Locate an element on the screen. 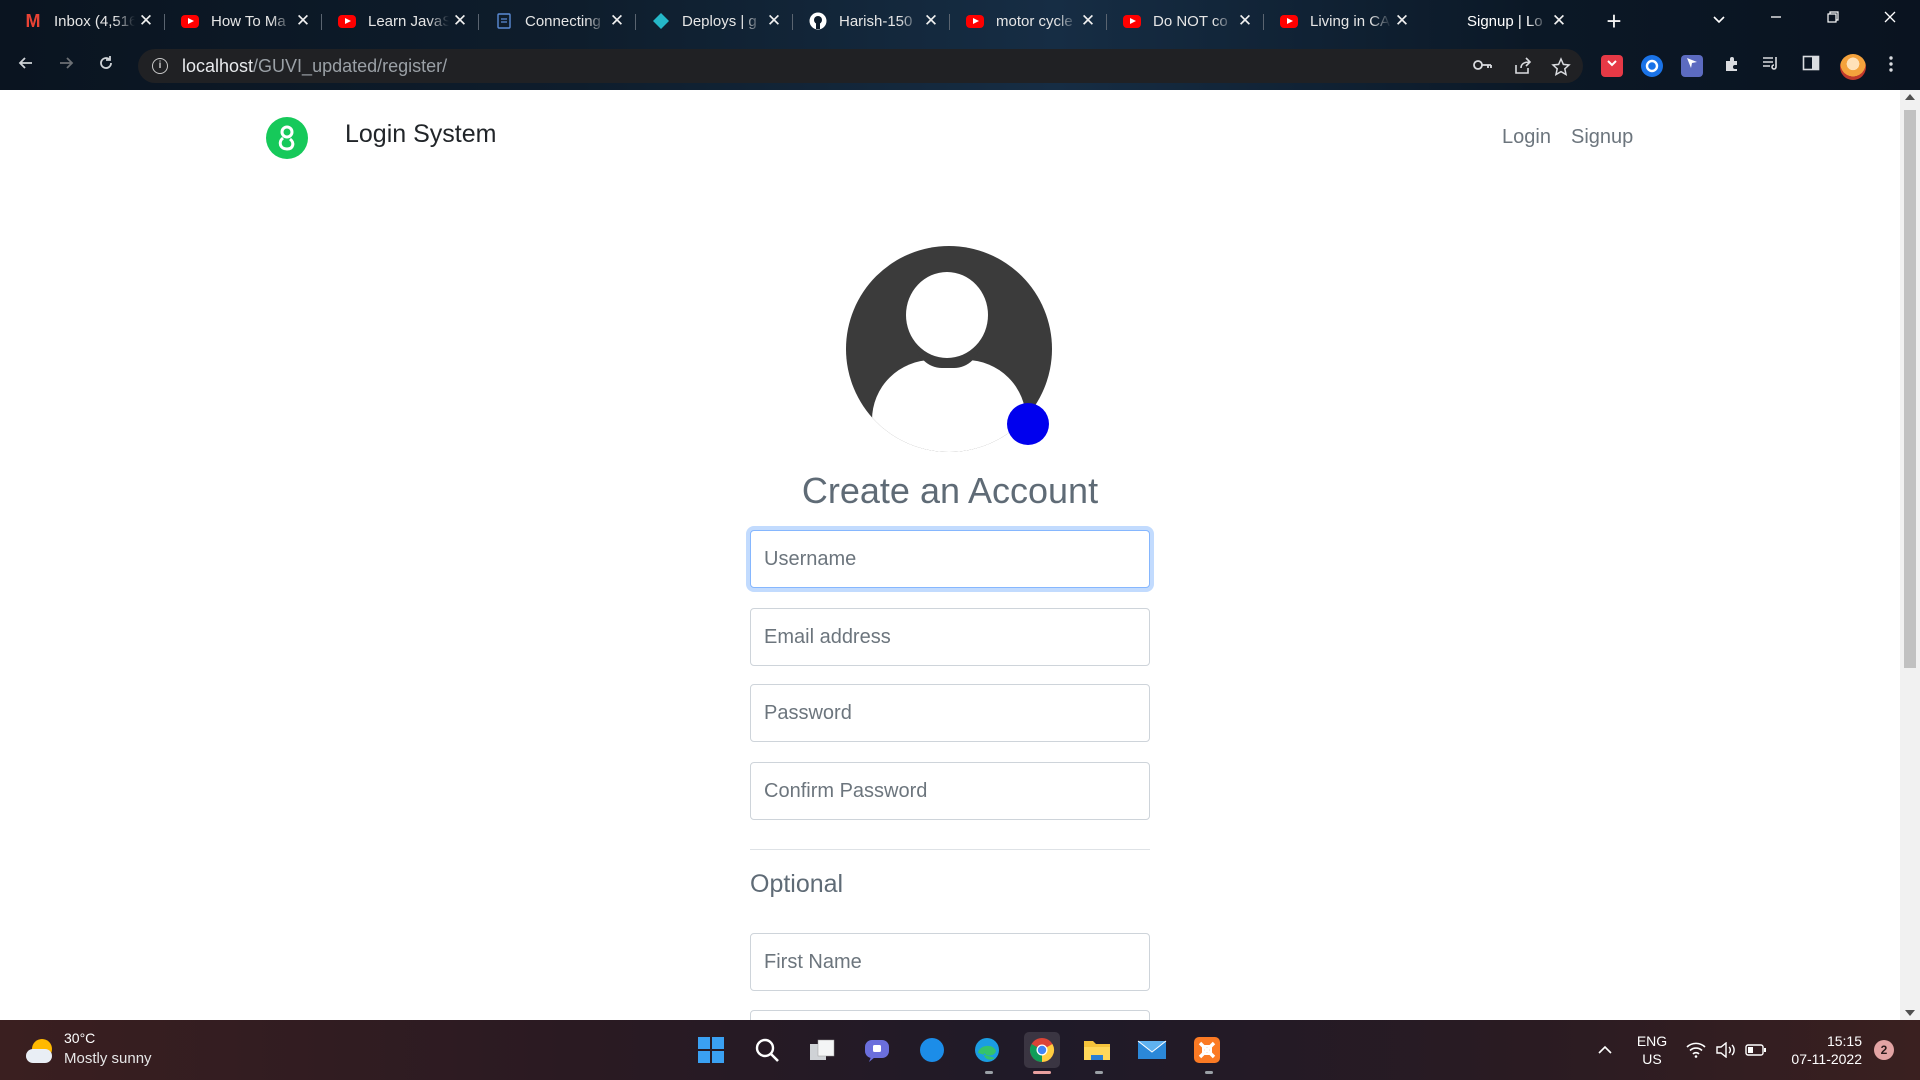 This screenshot has height=1080, width=1920. new-tab-button: + is located at coordinates (1614, 22).